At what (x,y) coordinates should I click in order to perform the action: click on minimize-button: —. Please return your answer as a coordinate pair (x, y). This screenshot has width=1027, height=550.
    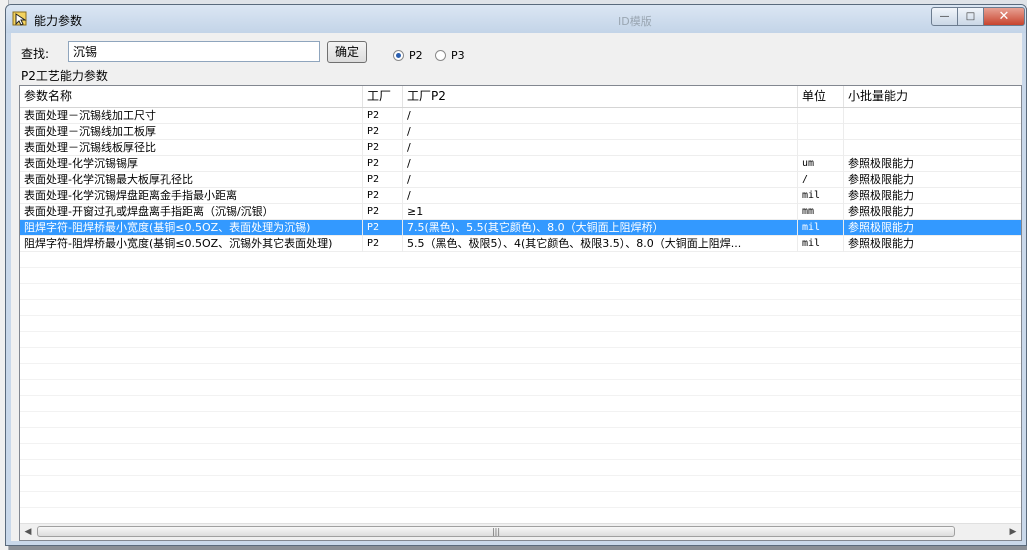
    Looking at the image, I should click on (944, 16).